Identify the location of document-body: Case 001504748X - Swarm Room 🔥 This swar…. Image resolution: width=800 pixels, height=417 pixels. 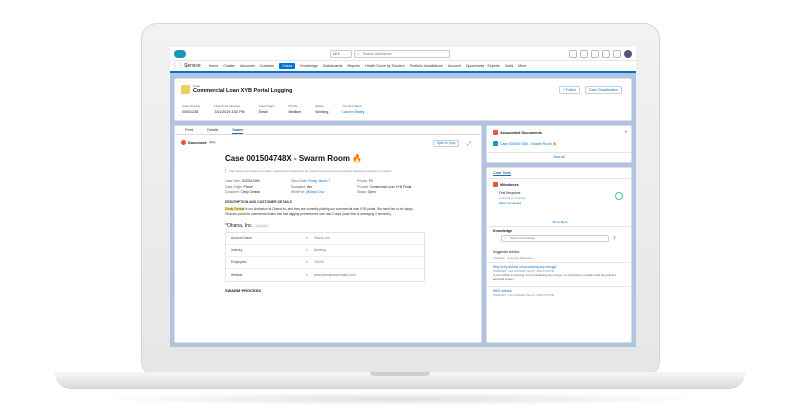
(325, 223).